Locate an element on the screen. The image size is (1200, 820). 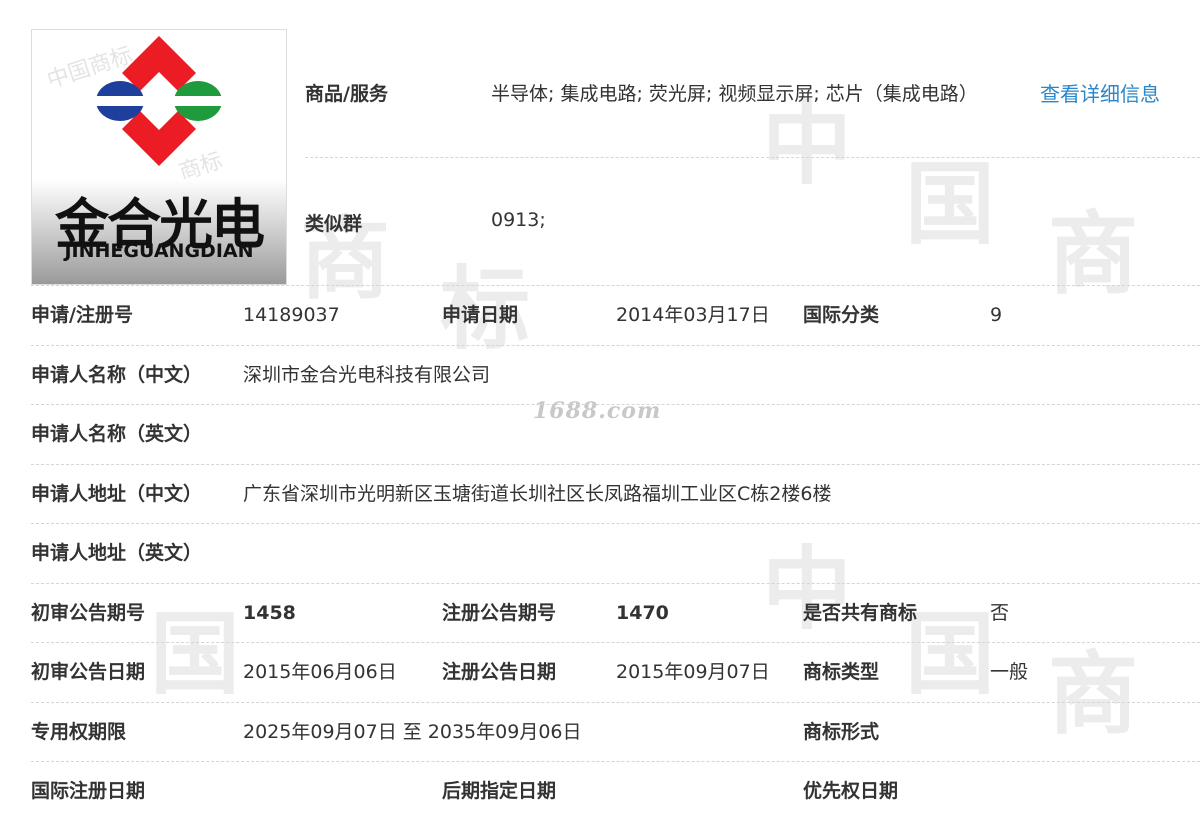
logo-emblem-icon: 中国商标 商标 is located at coordinates (135, 108).